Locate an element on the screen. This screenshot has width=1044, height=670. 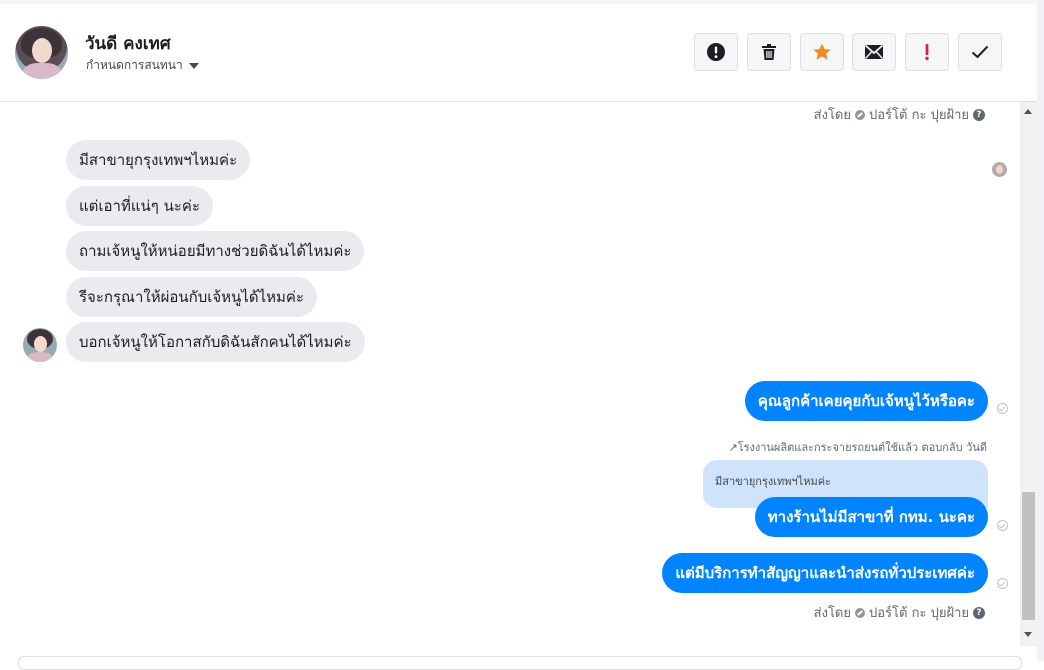
incoming-message: บอกเจ้หนูให้โอกาสกับดิฉันสักคนได้ไหมค่ะ is located at coordinates (215, 342).